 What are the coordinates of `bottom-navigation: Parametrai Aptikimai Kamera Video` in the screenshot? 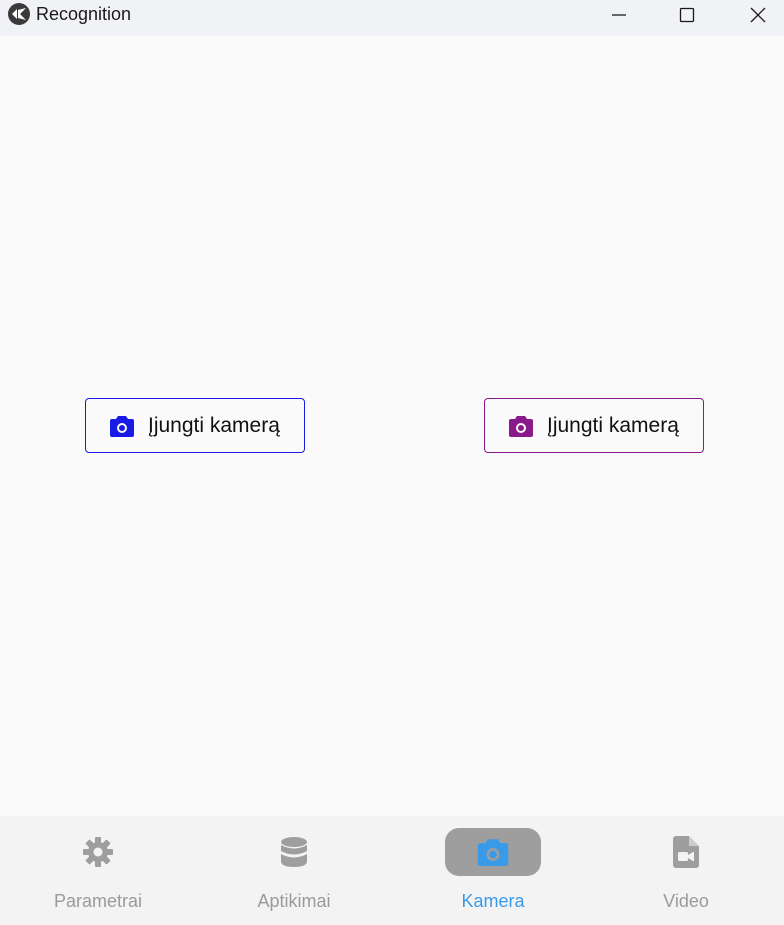 It's located at (392, 870).